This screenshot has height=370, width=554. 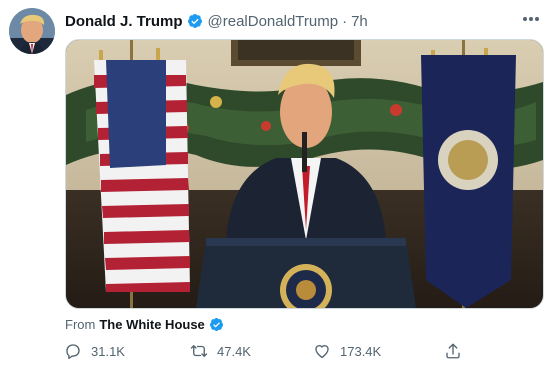 I want to click on verified-badge-icon, so click(x=195, y=21).